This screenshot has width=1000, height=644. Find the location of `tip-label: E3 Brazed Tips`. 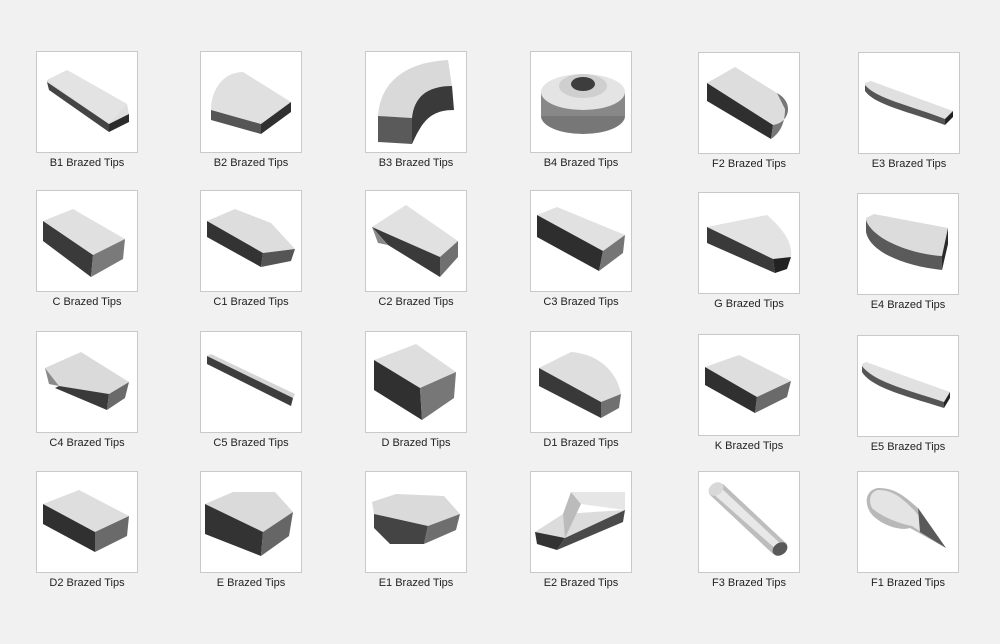

tip-label: E3 Brazed Tips is located at coordinates (909, 164).